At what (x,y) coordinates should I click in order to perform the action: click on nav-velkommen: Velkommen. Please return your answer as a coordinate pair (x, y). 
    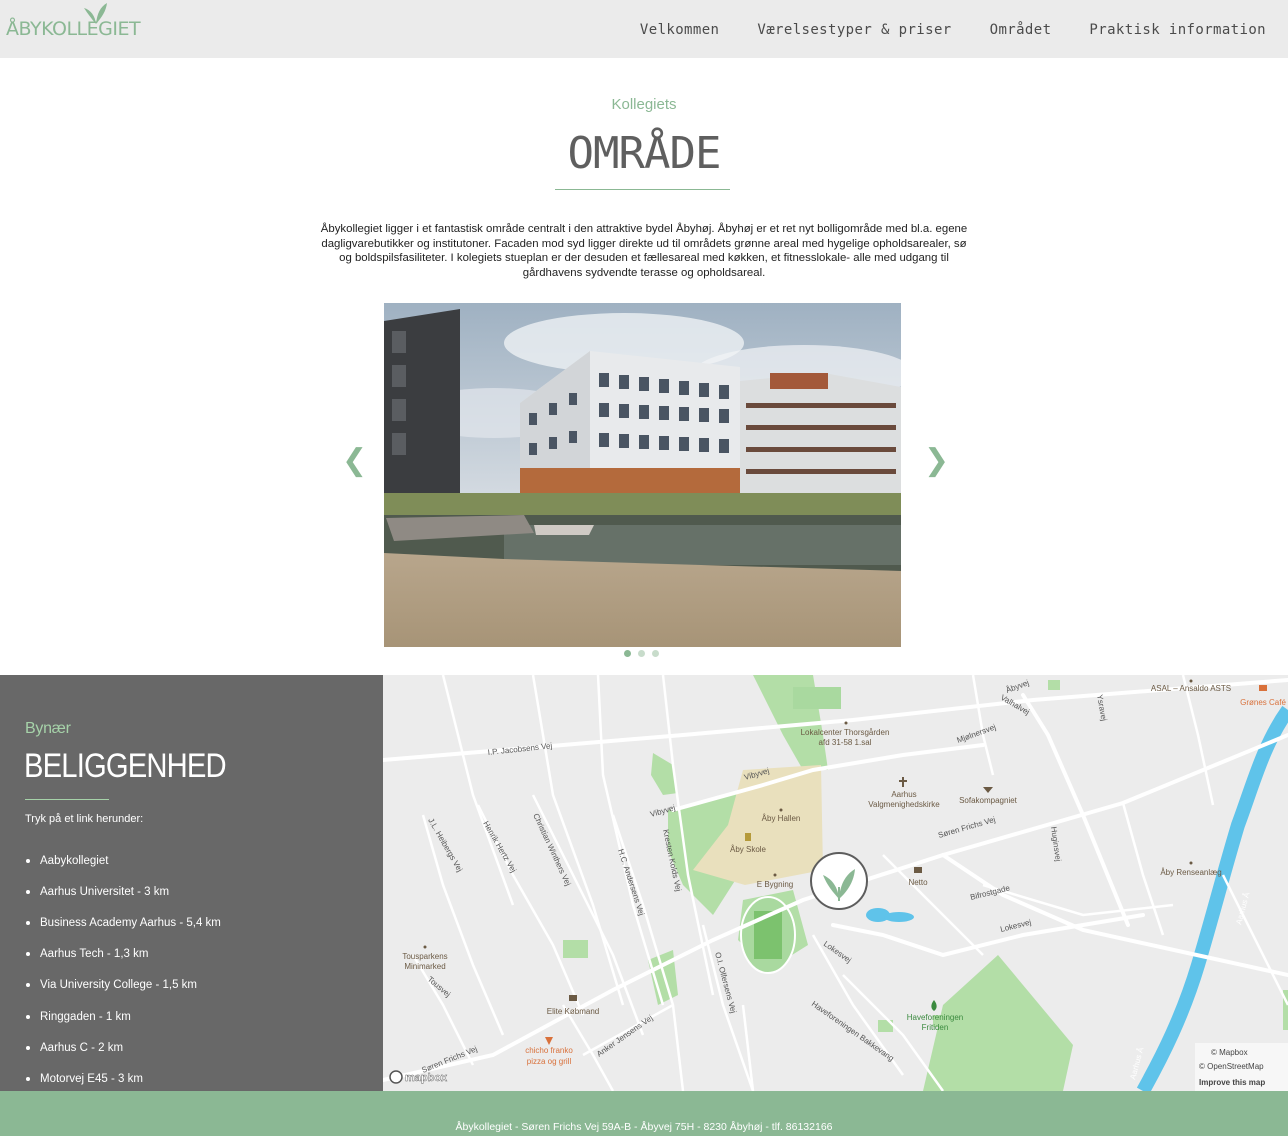
    Looking at the image, I should click on (679, 30).